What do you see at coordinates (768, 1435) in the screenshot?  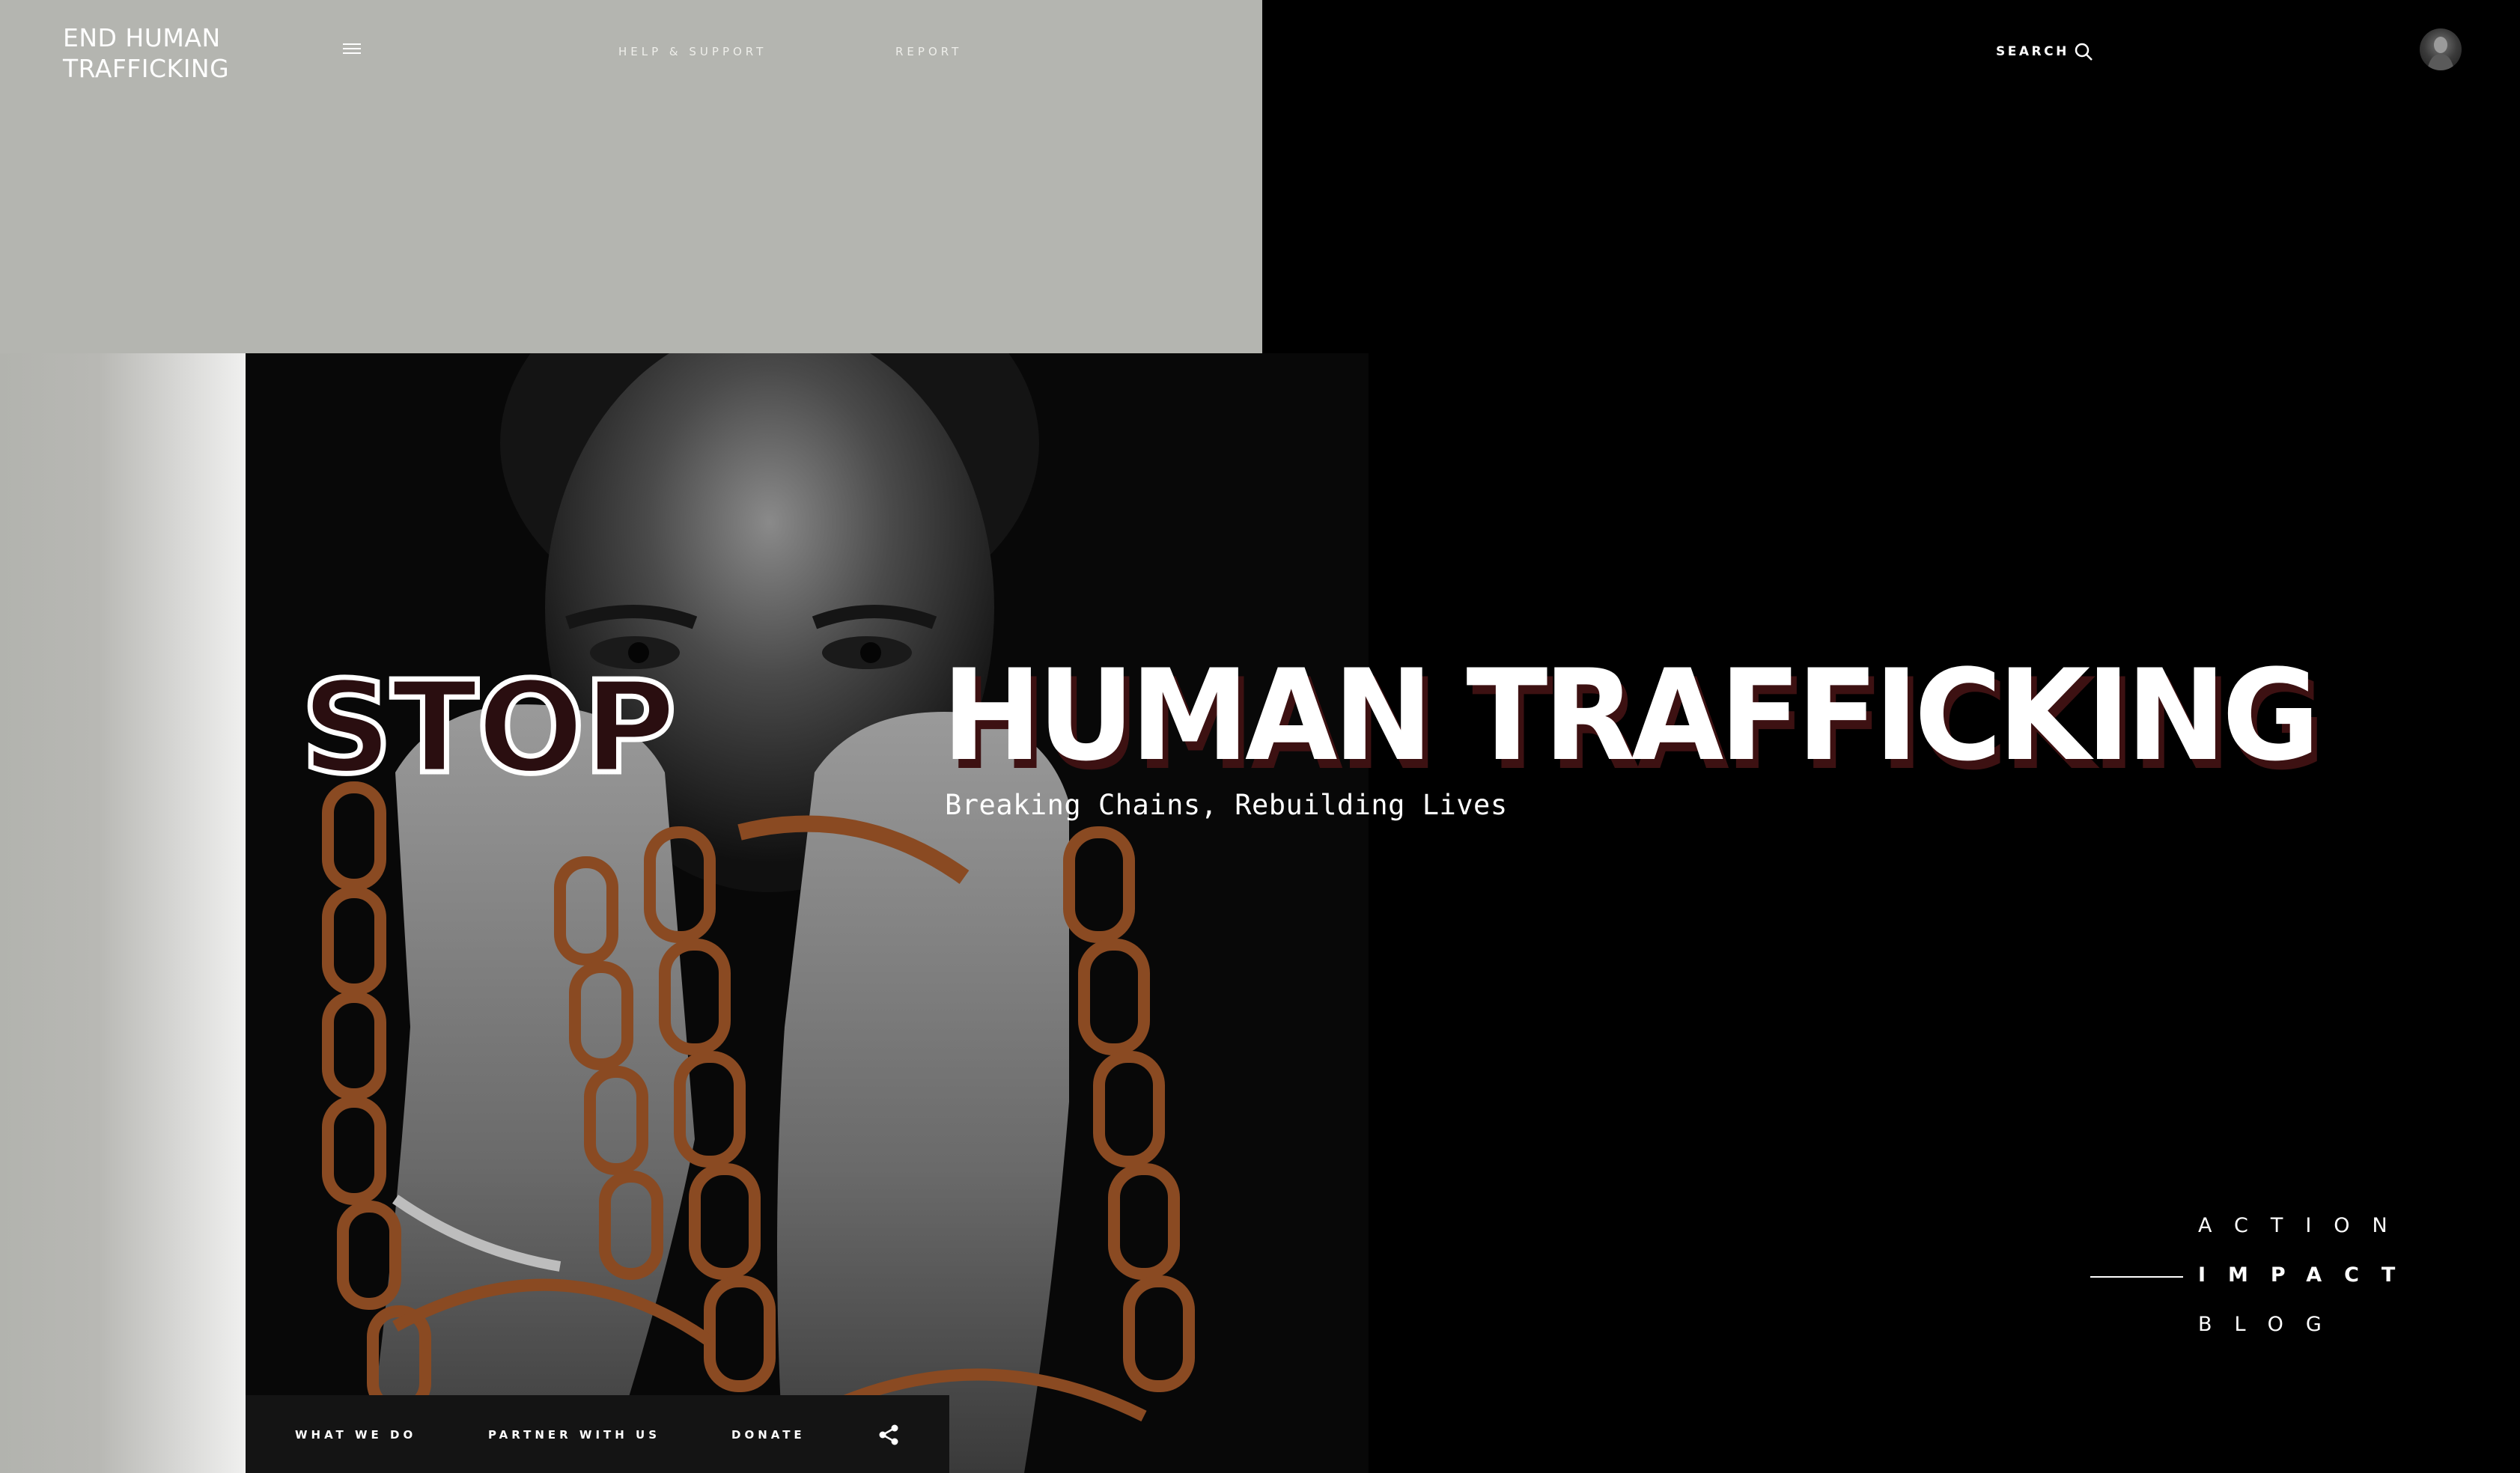 I see `donate-link: DONATE` at bounding box center [768, 1435].